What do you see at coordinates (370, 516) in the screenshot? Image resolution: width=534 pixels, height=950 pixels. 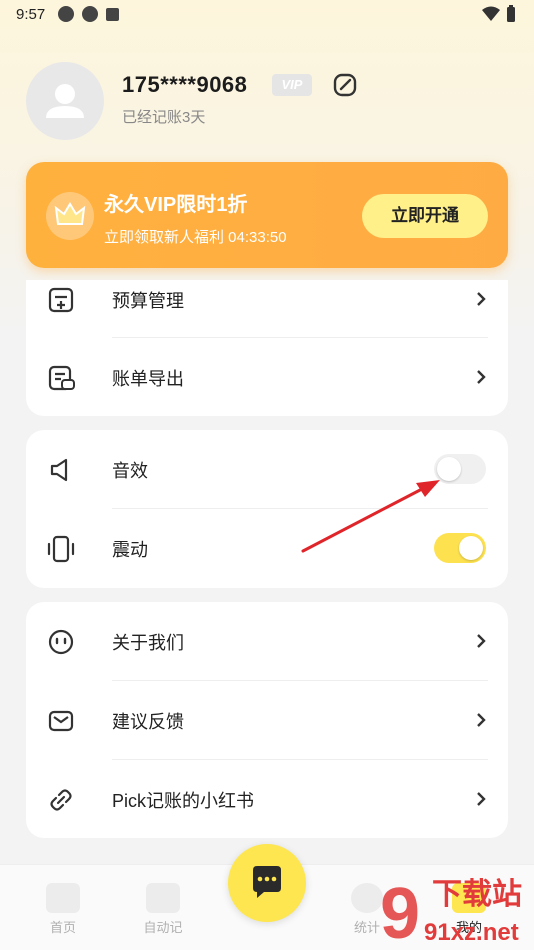 I see `annotation-arrow-icon` at bounding box center [370, 516].